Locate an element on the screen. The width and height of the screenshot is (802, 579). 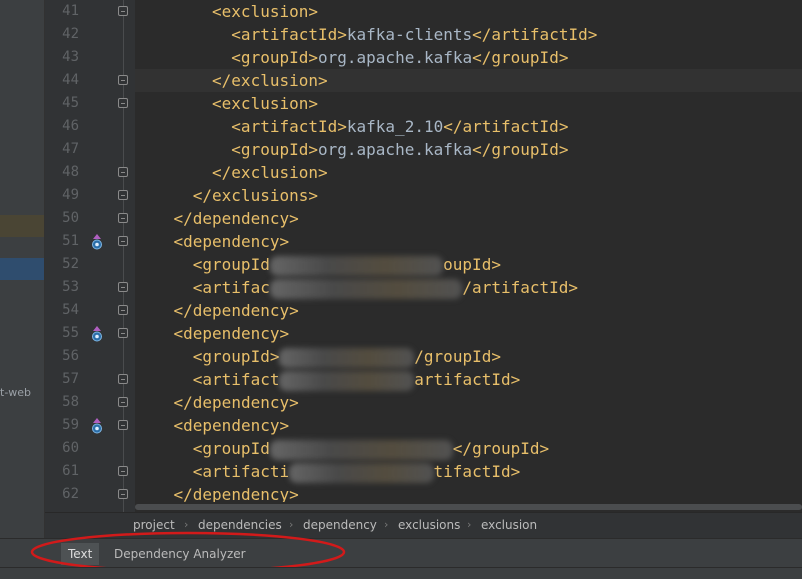
scrollbar-thumb is located at coordinates (468, 507).